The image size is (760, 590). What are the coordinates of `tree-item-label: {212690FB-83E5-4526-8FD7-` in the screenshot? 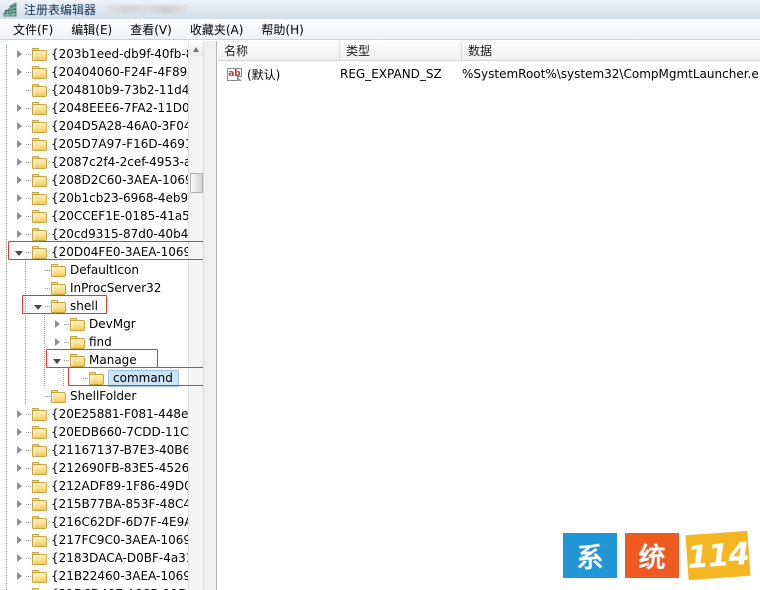 It's located at (127, 468).